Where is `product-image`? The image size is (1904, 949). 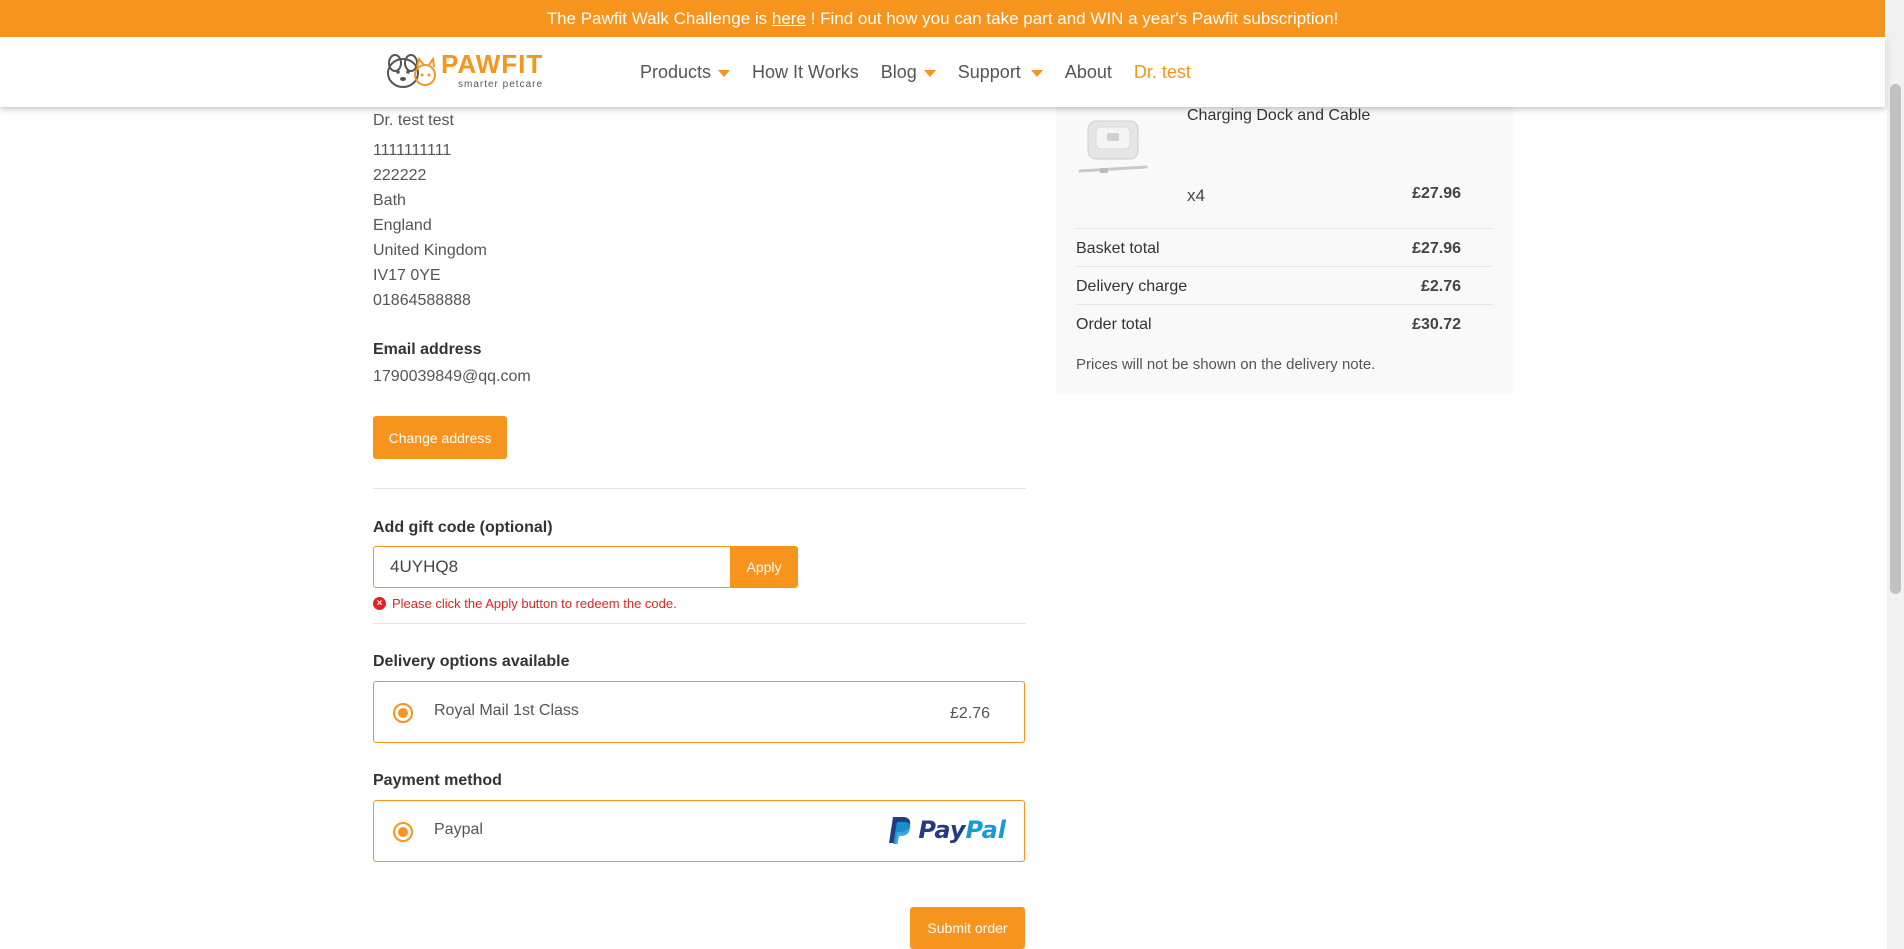 product-image is located at coordinates (1114, 148).